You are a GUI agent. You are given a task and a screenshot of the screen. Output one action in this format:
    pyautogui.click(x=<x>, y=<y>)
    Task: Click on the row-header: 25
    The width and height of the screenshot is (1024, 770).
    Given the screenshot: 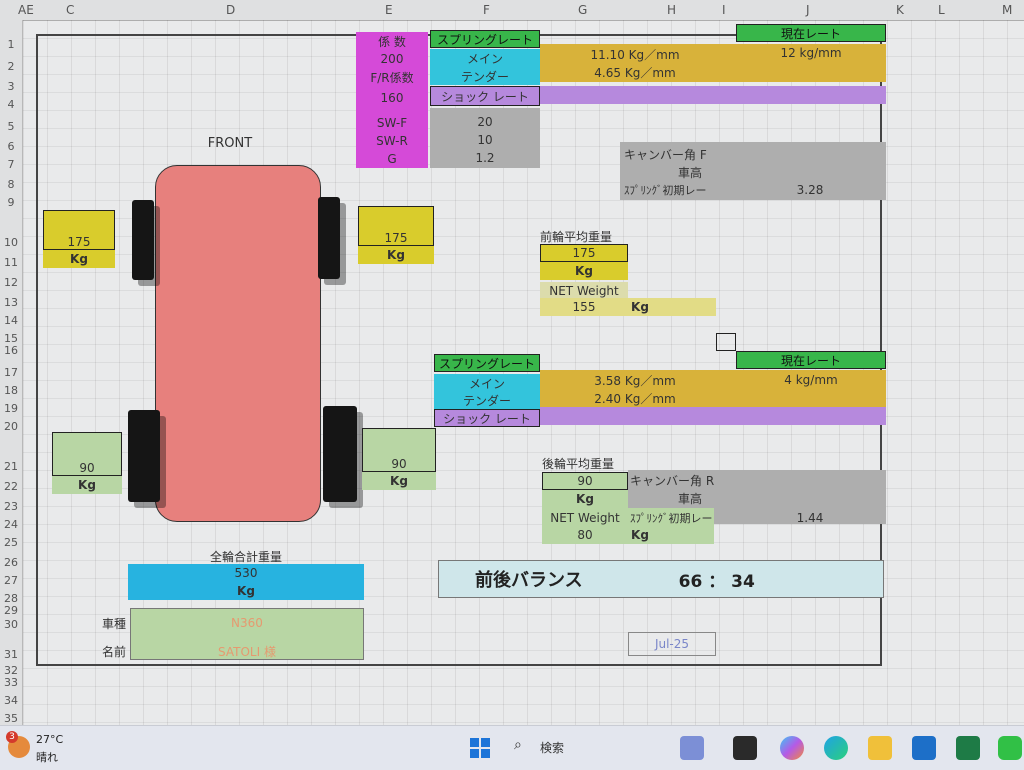 What is the action you would take?
    pyautogui.click(x=11, y=542)
    